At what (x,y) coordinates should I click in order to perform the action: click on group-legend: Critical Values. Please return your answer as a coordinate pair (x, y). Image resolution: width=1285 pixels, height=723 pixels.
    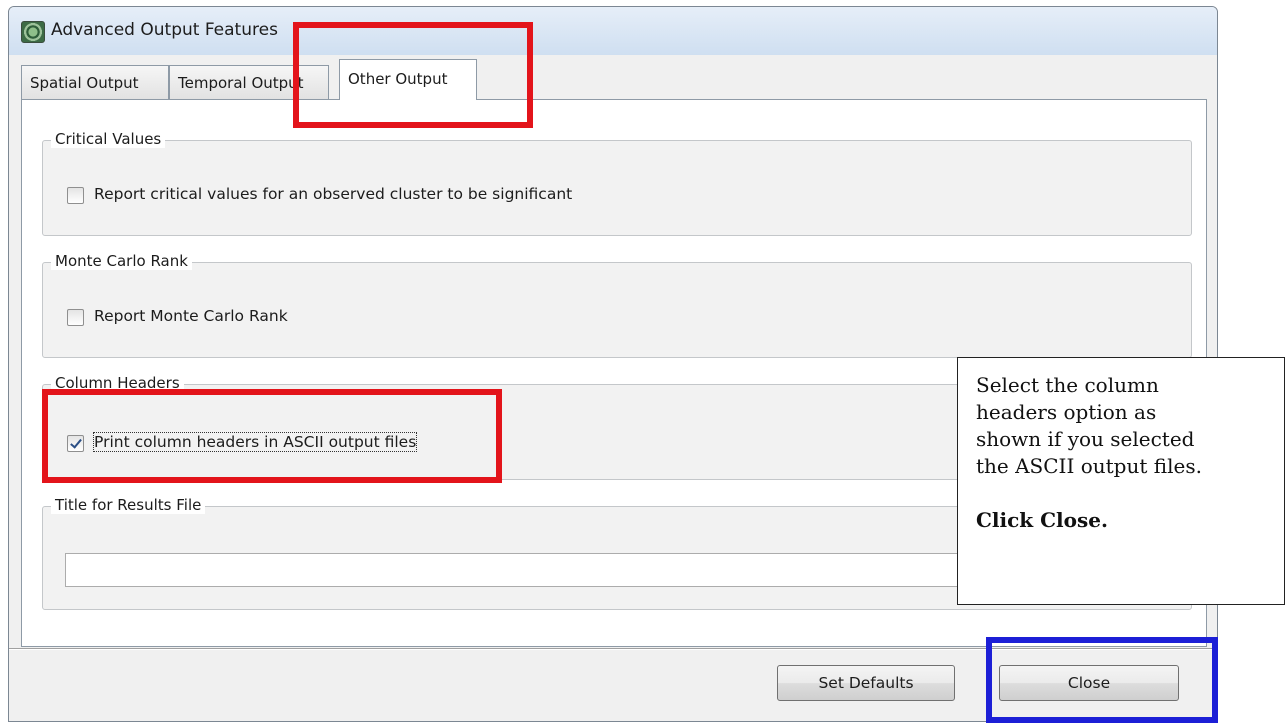
    Looking at the image, I should click on (108, 139).